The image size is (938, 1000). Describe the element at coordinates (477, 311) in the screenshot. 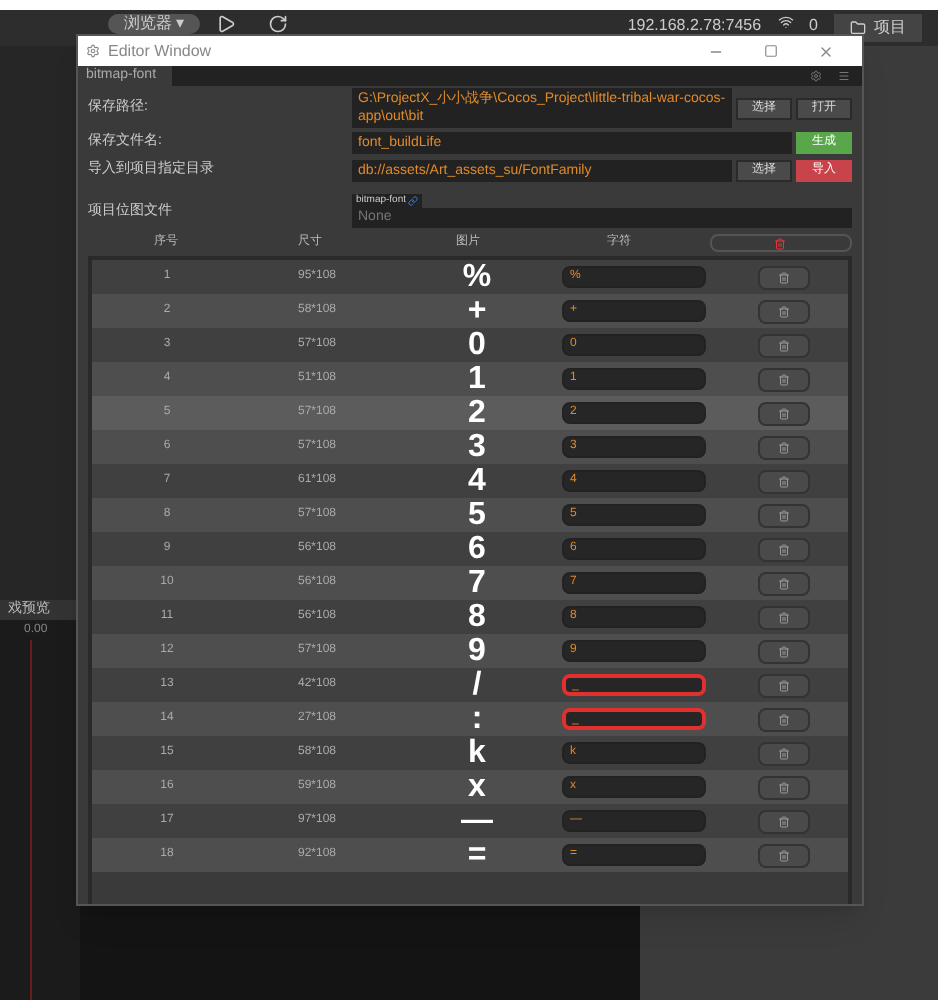

I see `glyph-image: +` at that location.